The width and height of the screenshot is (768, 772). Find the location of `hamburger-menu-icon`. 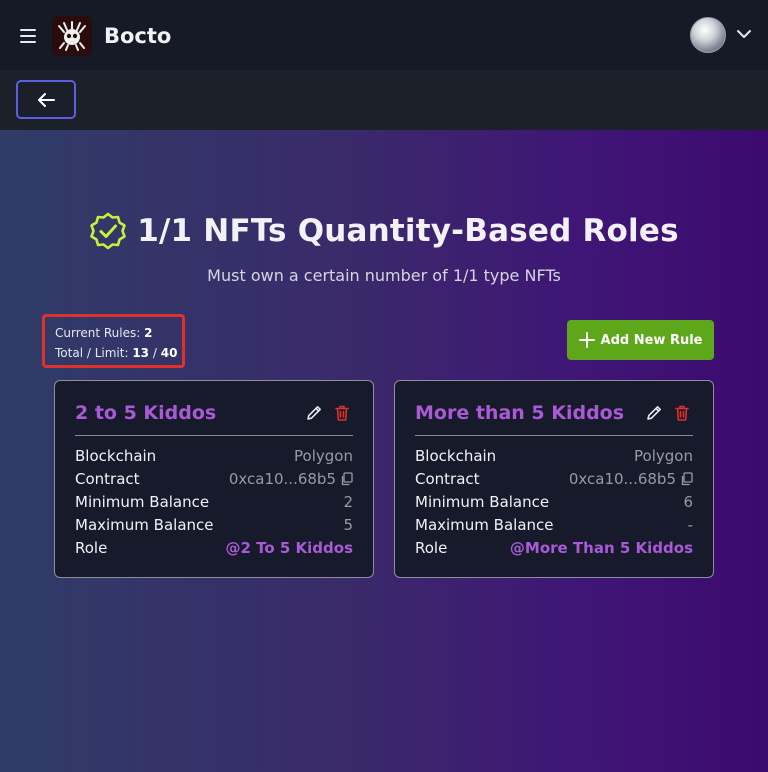

hamburger-menu-icon is located at coordinates (28, 36).